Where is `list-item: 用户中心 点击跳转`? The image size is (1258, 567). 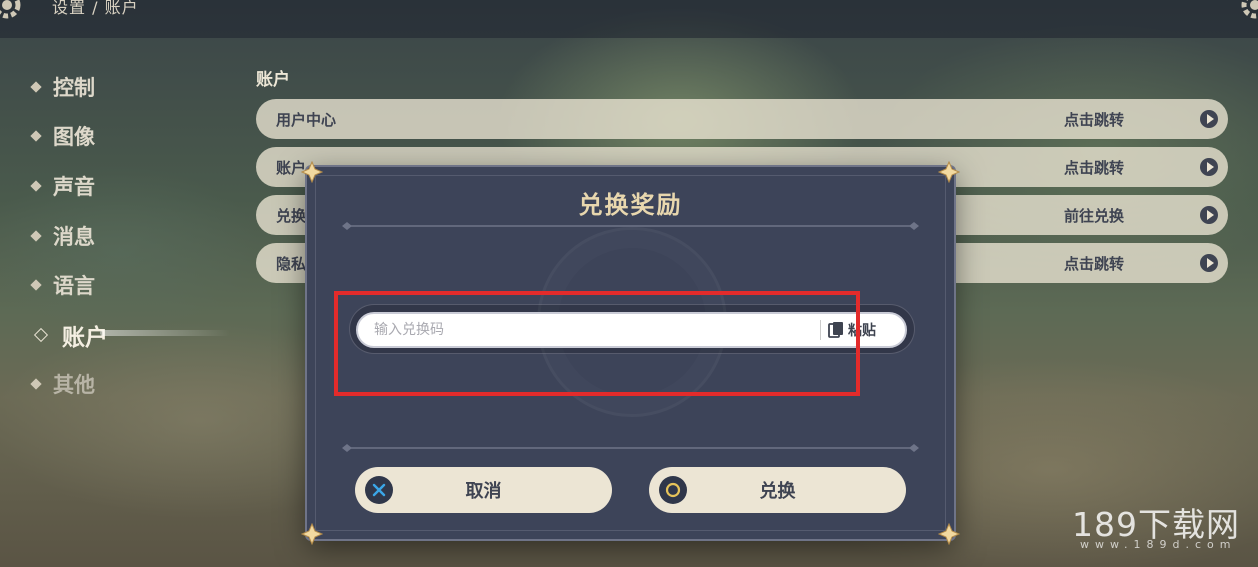 list-item: 用户中心 点击跳转 is located at coordinates (742, 119).